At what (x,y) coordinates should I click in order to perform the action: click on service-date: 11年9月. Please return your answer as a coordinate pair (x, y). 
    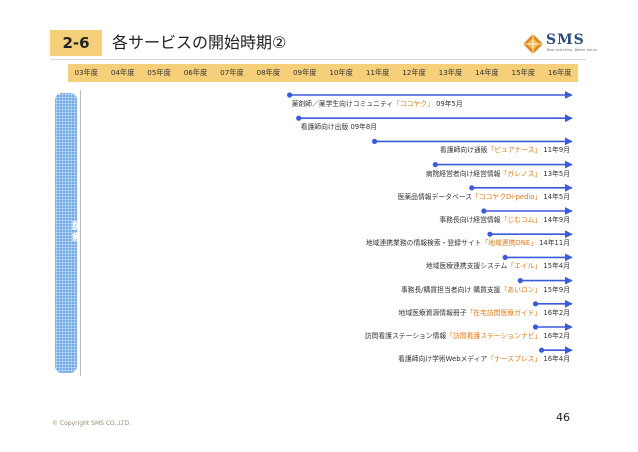
    Looking at the image, I should click on (555, 150).